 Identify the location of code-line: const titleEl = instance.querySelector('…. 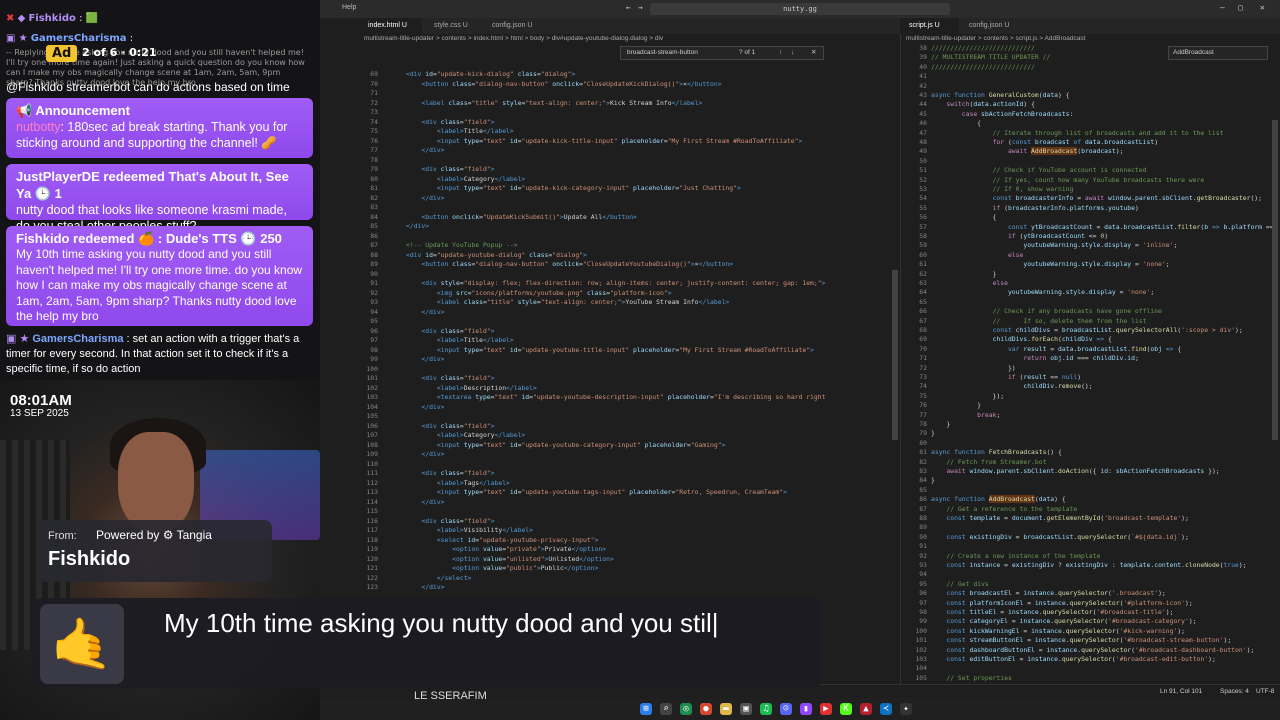
(1052, 613).